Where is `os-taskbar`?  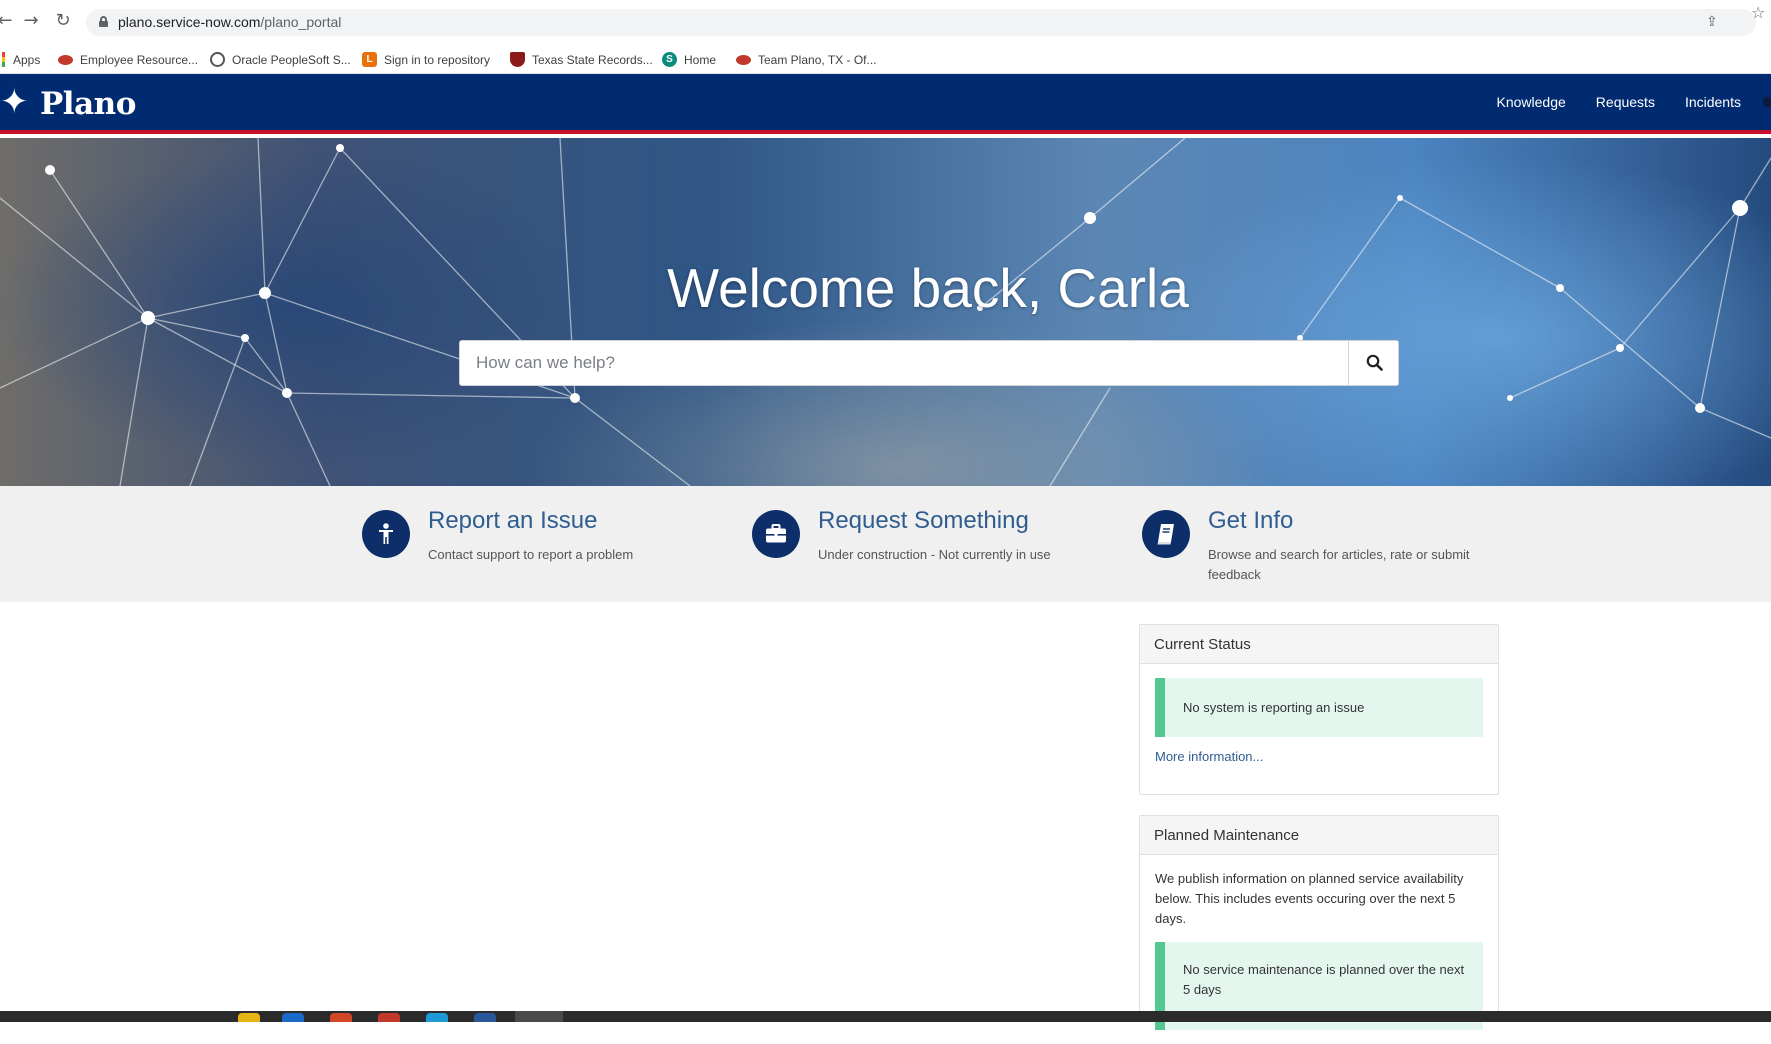 os-taskbar is located at coordinates (885, 1016).